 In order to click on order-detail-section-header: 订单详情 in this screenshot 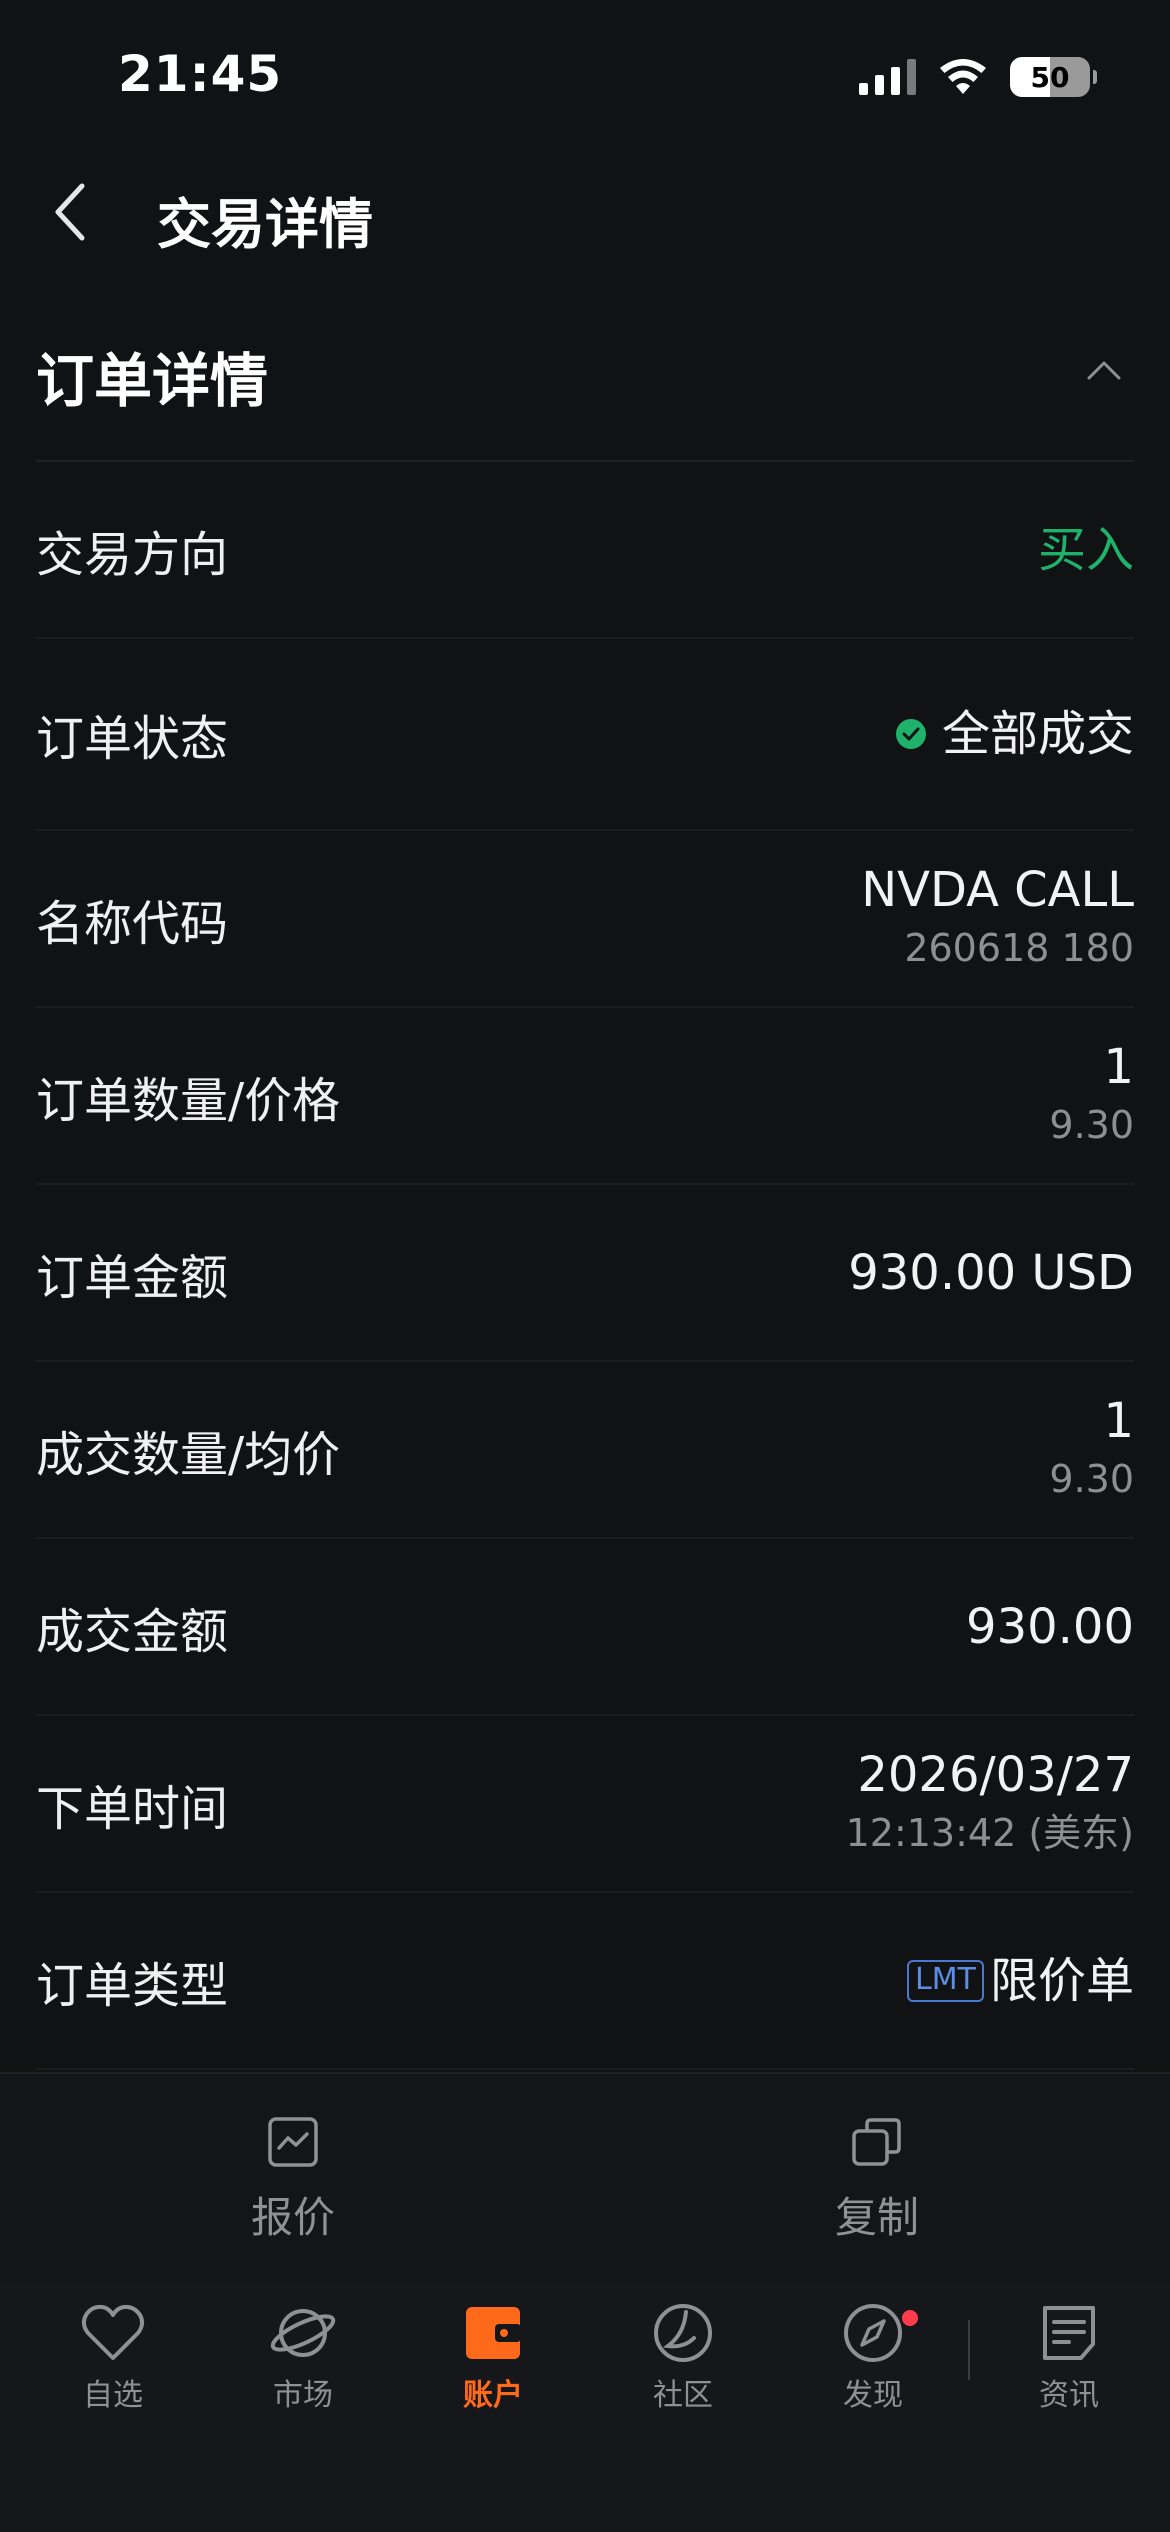, I will do `click(585, 391)`.